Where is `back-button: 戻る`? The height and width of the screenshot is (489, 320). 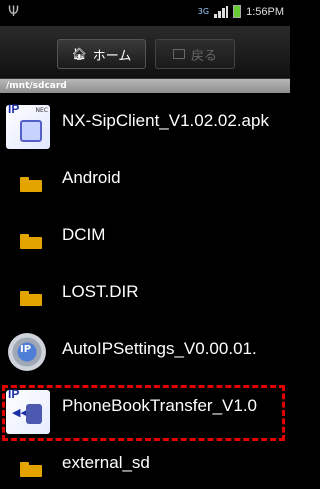
back-button: 戻る is located at coordinates (195, 54).